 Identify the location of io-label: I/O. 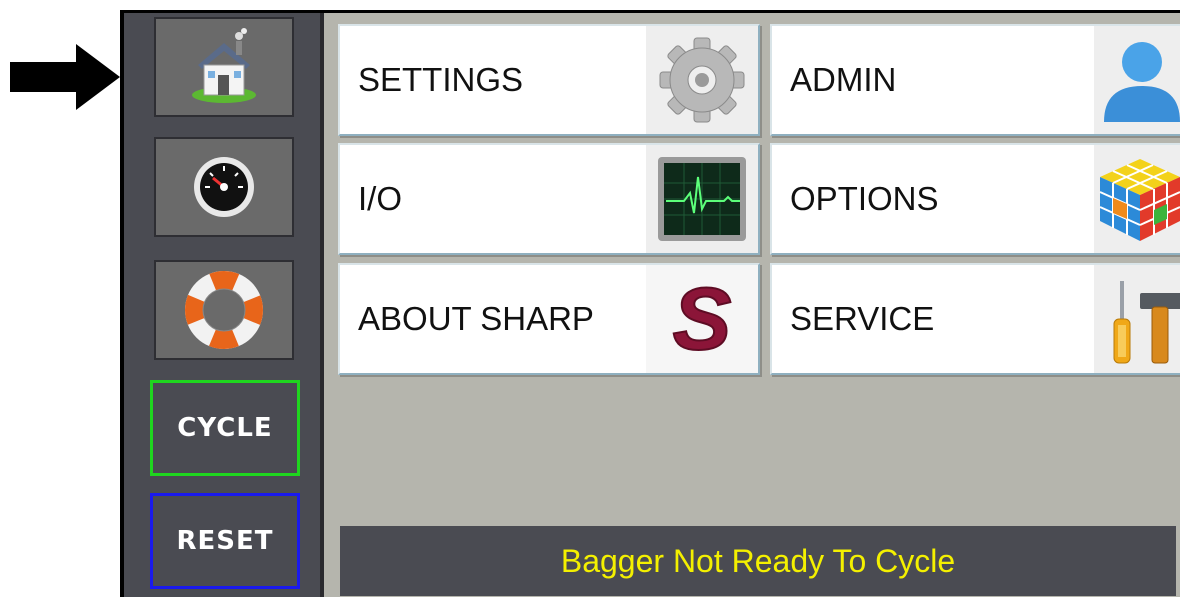
(380, 198).